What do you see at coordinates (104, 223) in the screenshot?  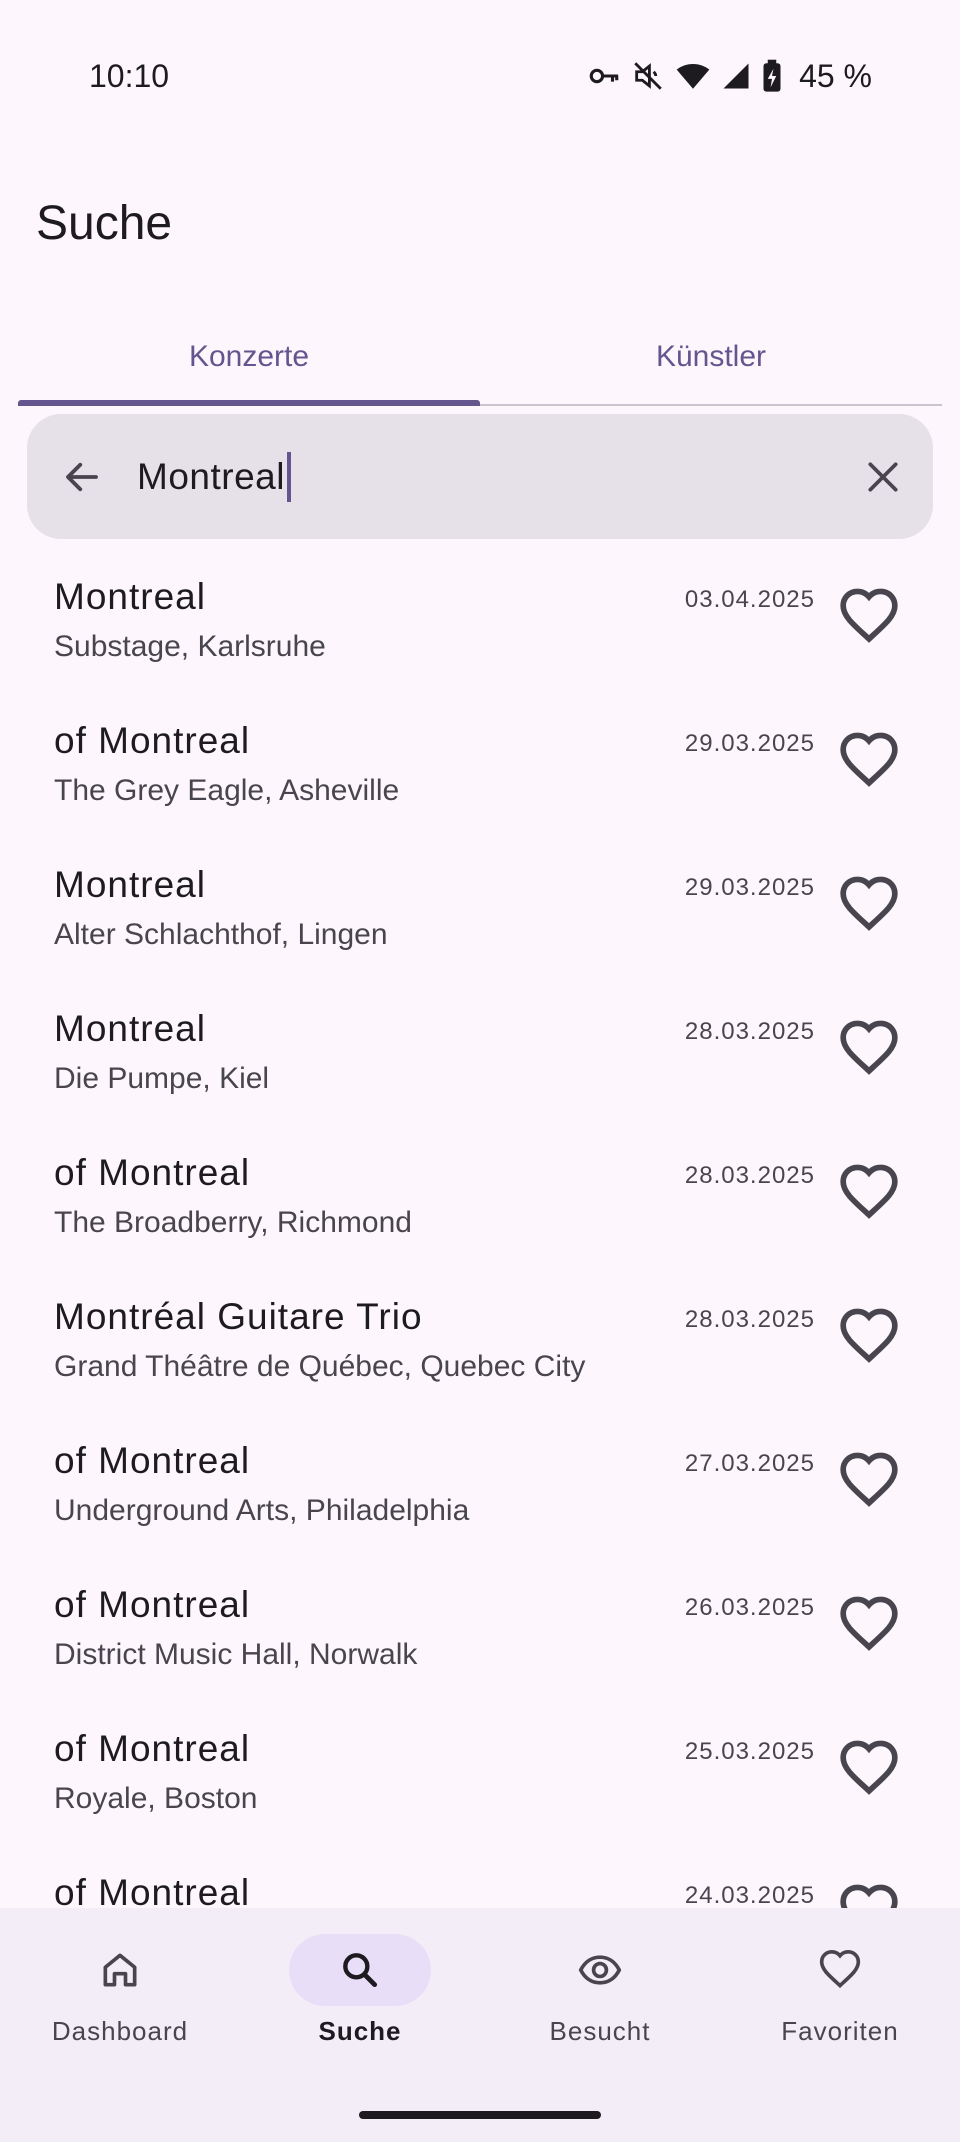 I see `page-title: Suche` at bounding box center [104, 223].